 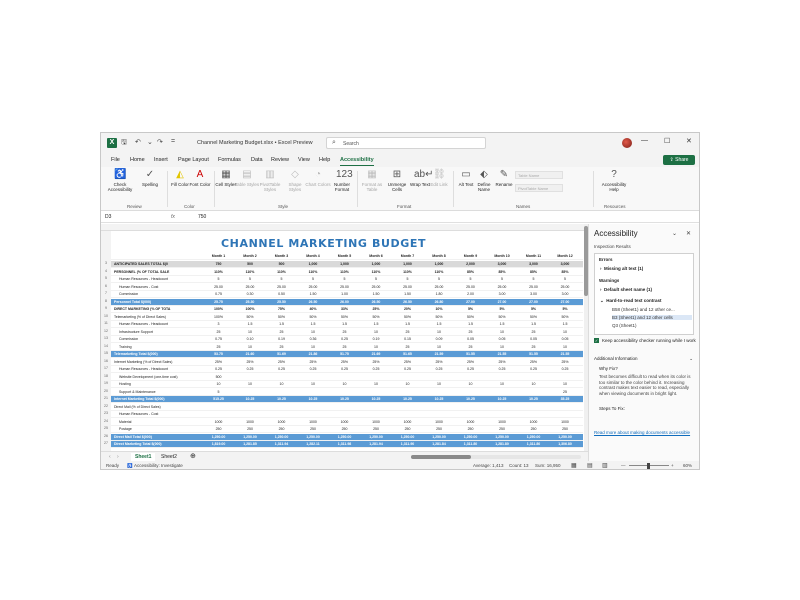 I want to click on cell: 21.69, so click(x=376, y=354).